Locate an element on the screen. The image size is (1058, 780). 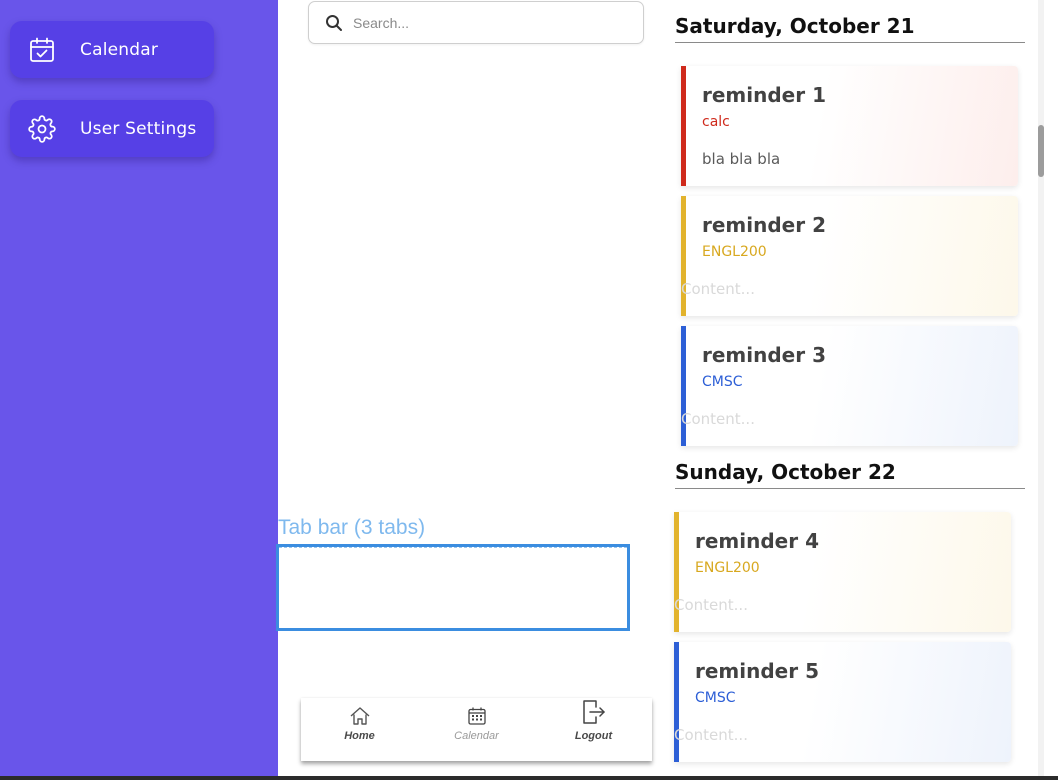
scrollbar-track is located at coordinates (1041, 390).